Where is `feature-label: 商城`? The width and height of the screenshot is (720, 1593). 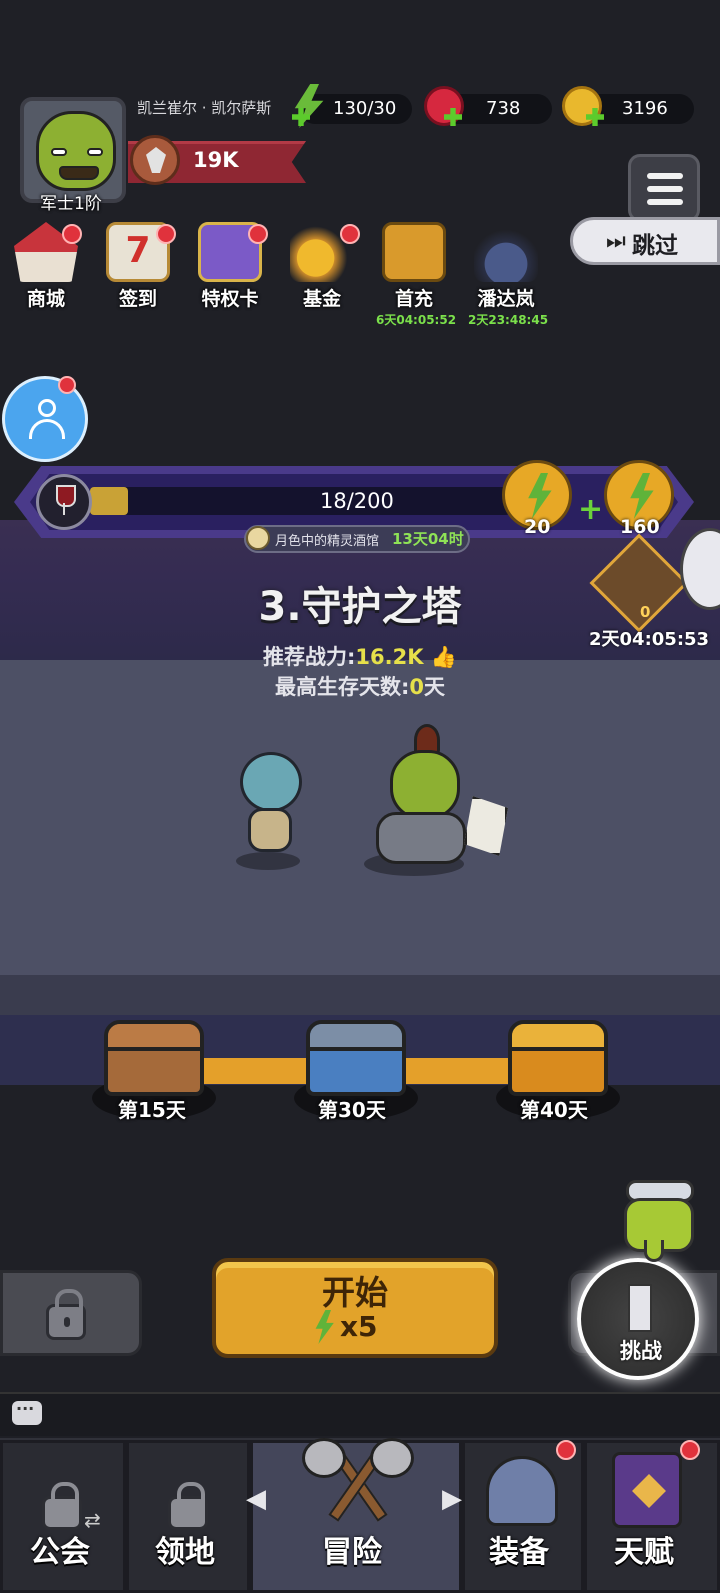 feature-label: 商城 is located at coordinates (45, 299).